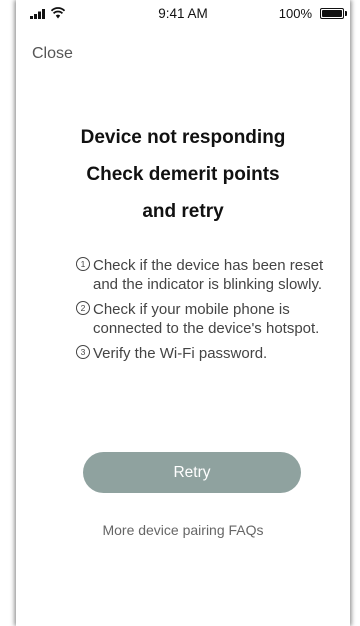  I want to click on faq-link: More device pairing FAQs, so click(183, 530).